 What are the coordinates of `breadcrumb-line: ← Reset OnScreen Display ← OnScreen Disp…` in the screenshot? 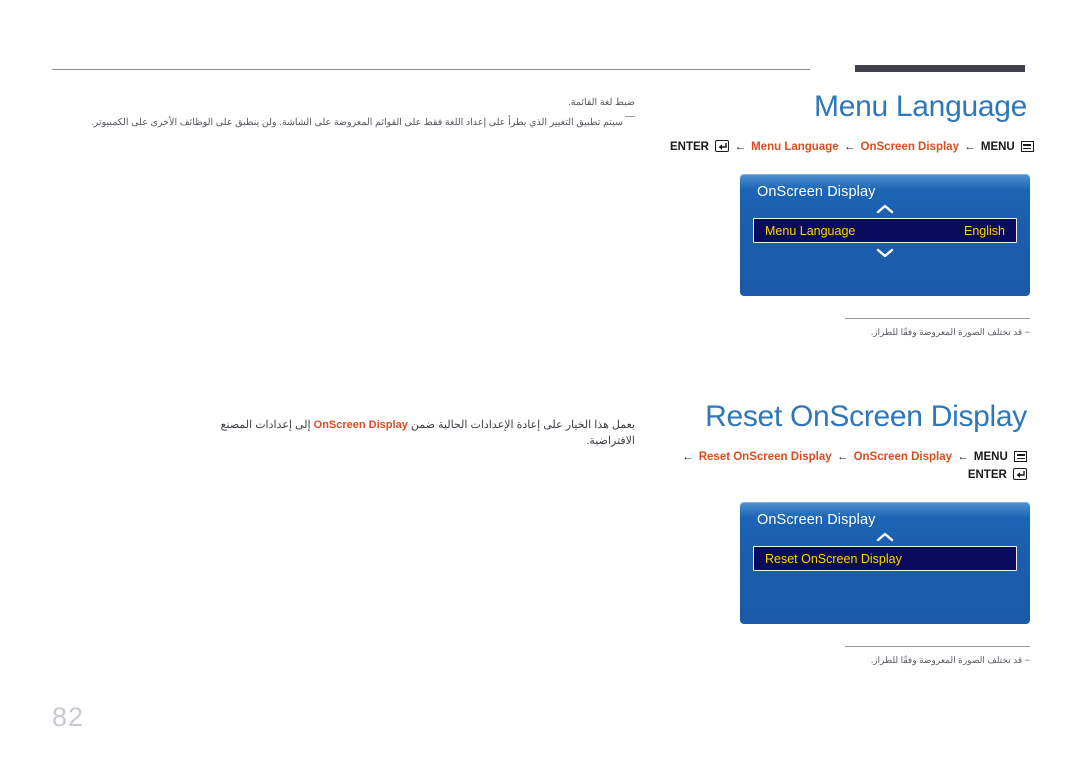 It's located at (848, 457).